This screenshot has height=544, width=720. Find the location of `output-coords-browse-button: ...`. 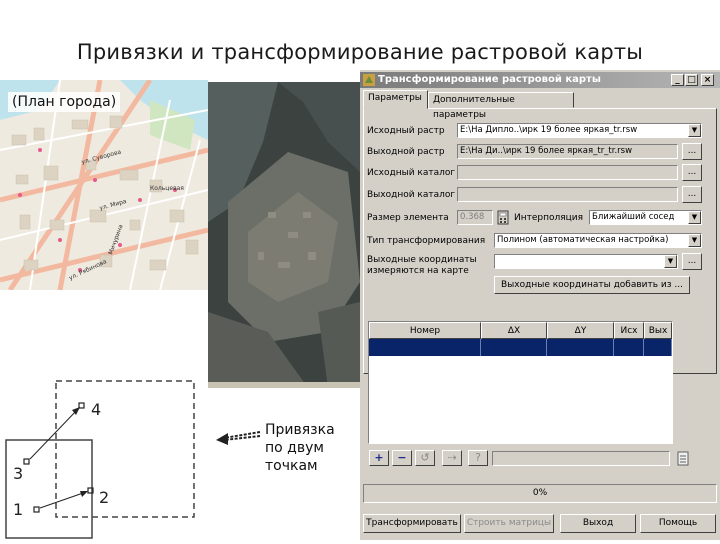

output-coords-browse-button: ... is located at coordinates (692, 261).